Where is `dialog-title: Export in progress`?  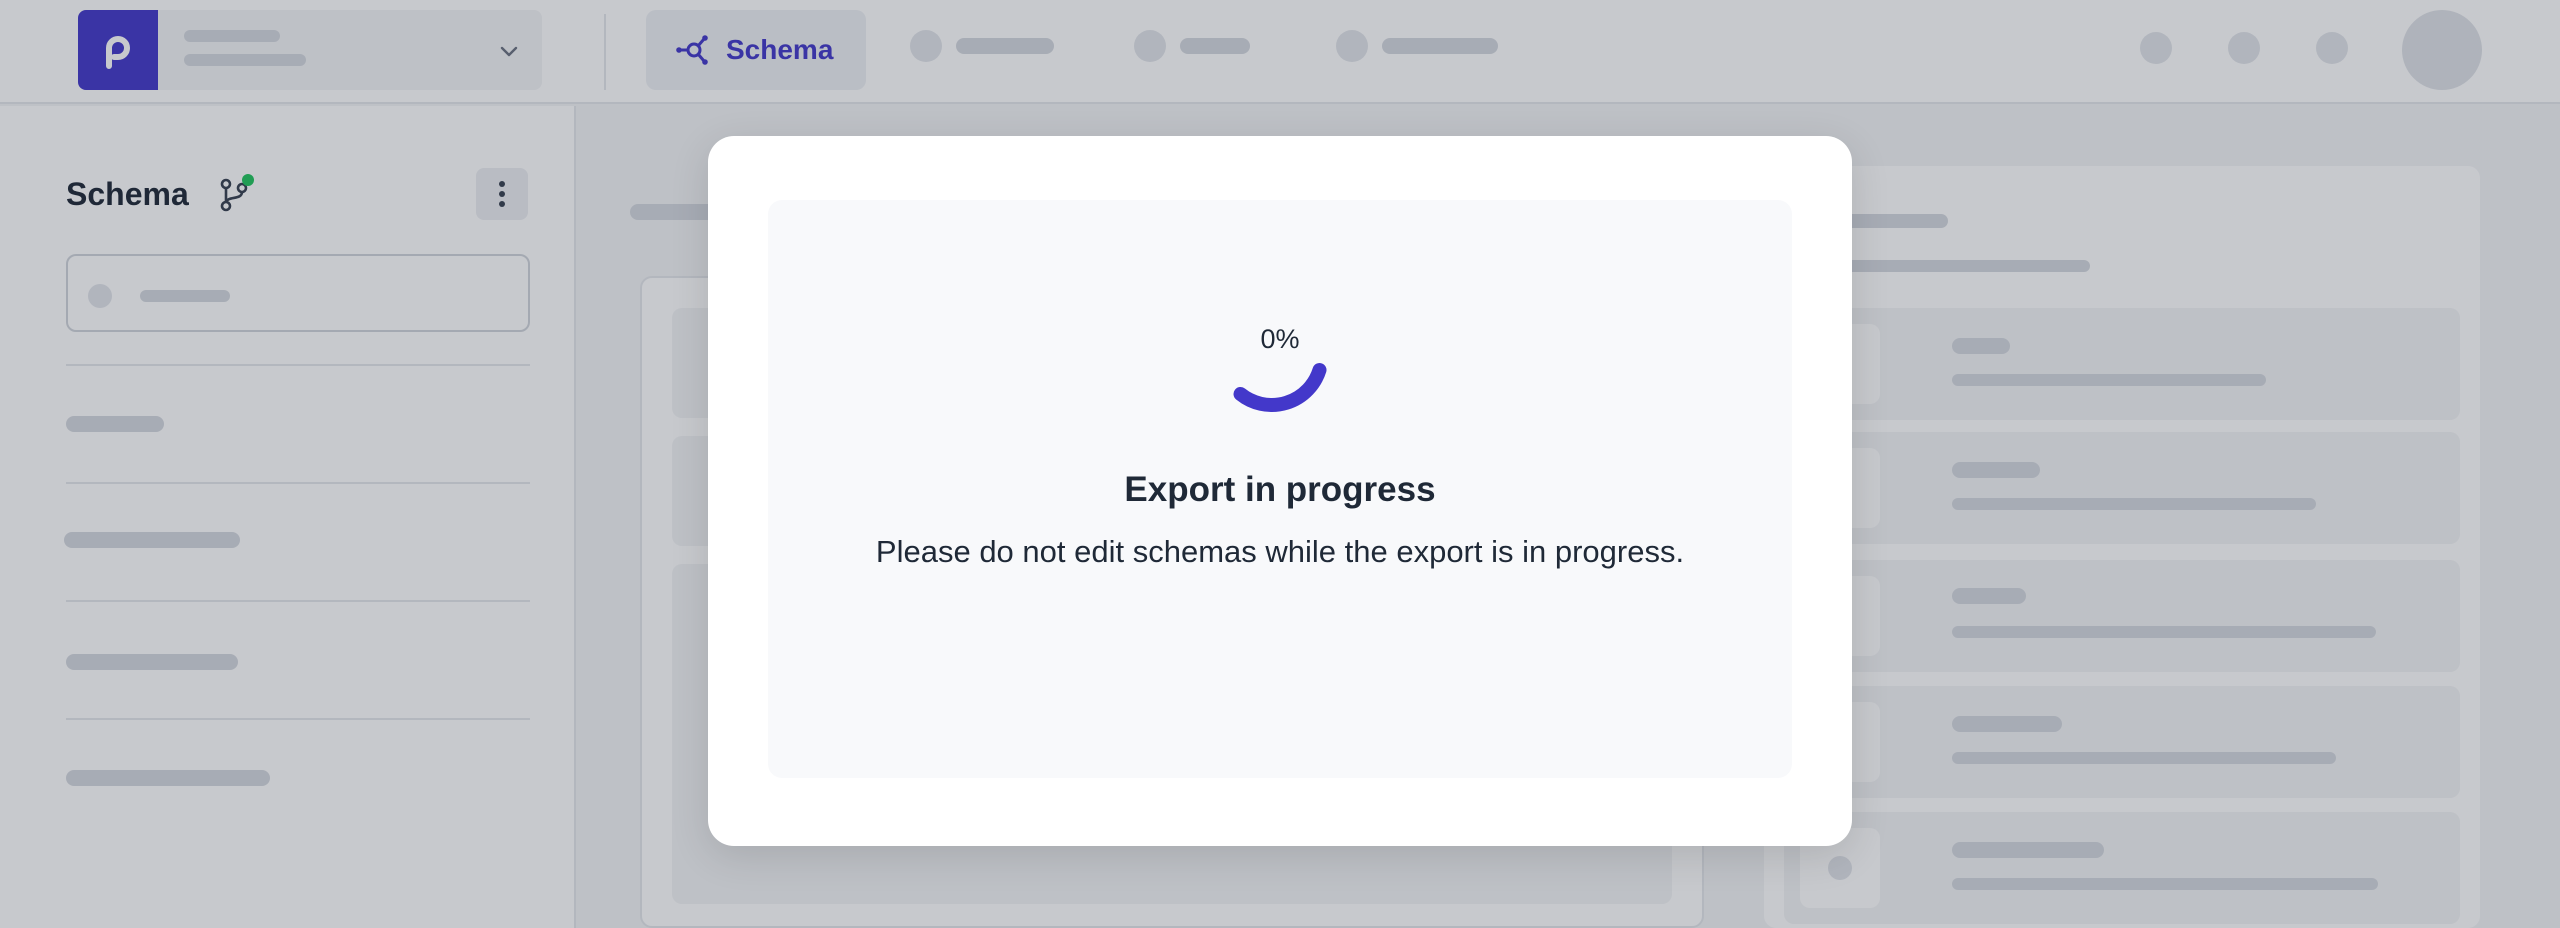 dialog-title: Export in progress is located at coordinates (1280, 489).